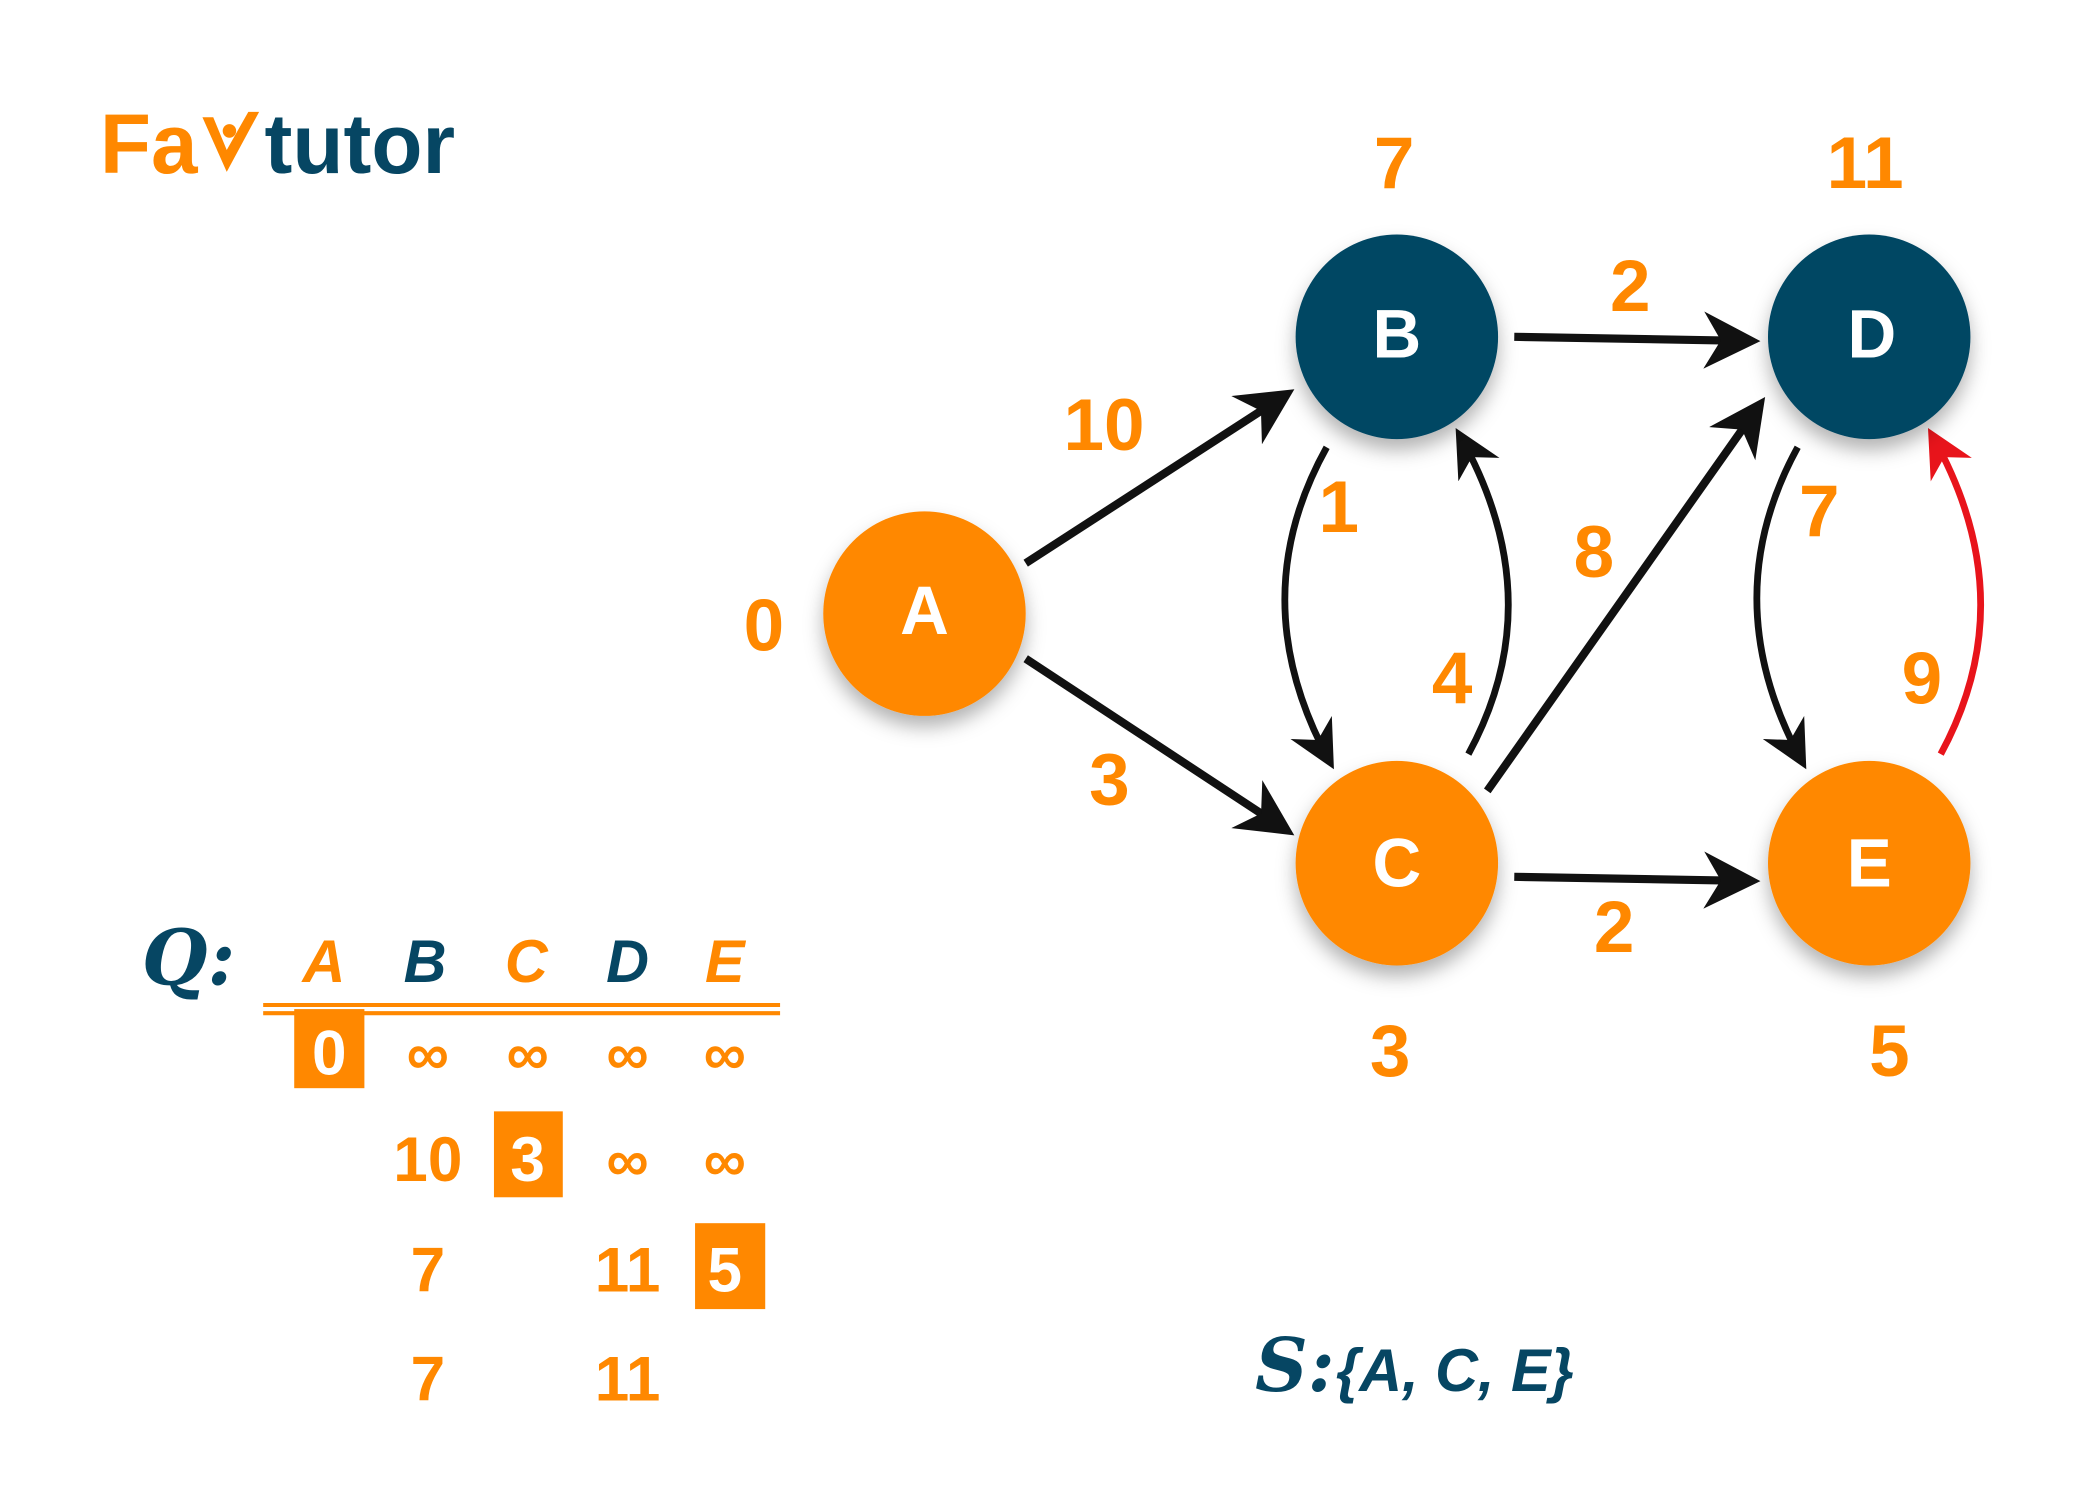 The width and height of the screenshot is (2100, 1500). I want to click on settled-label: S:, so click(1295, 1366).